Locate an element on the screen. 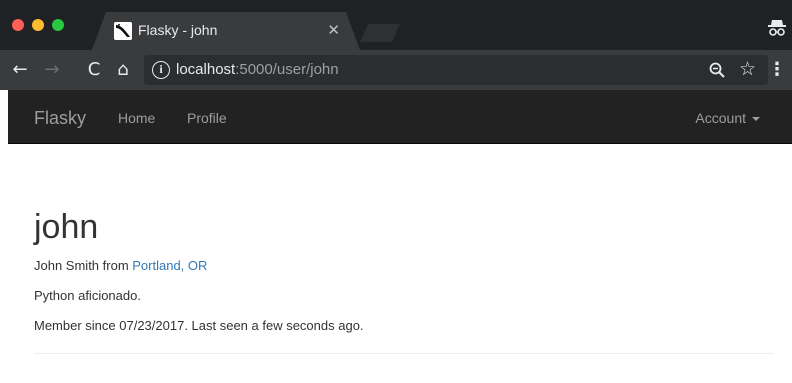 This screenshot has width=792, height=383. page-title: john is located at coordinates (66, 227).